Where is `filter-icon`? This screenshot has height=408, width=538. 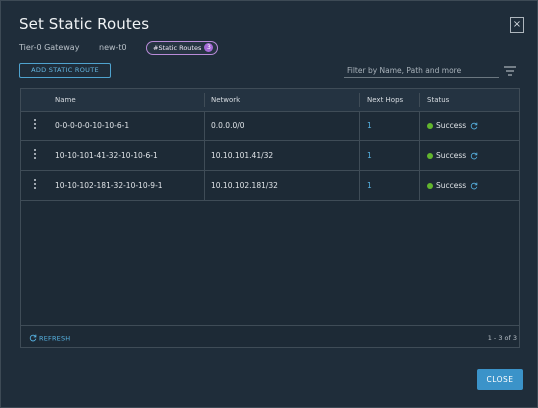
filter-icon is located at coordinates (510, 71).